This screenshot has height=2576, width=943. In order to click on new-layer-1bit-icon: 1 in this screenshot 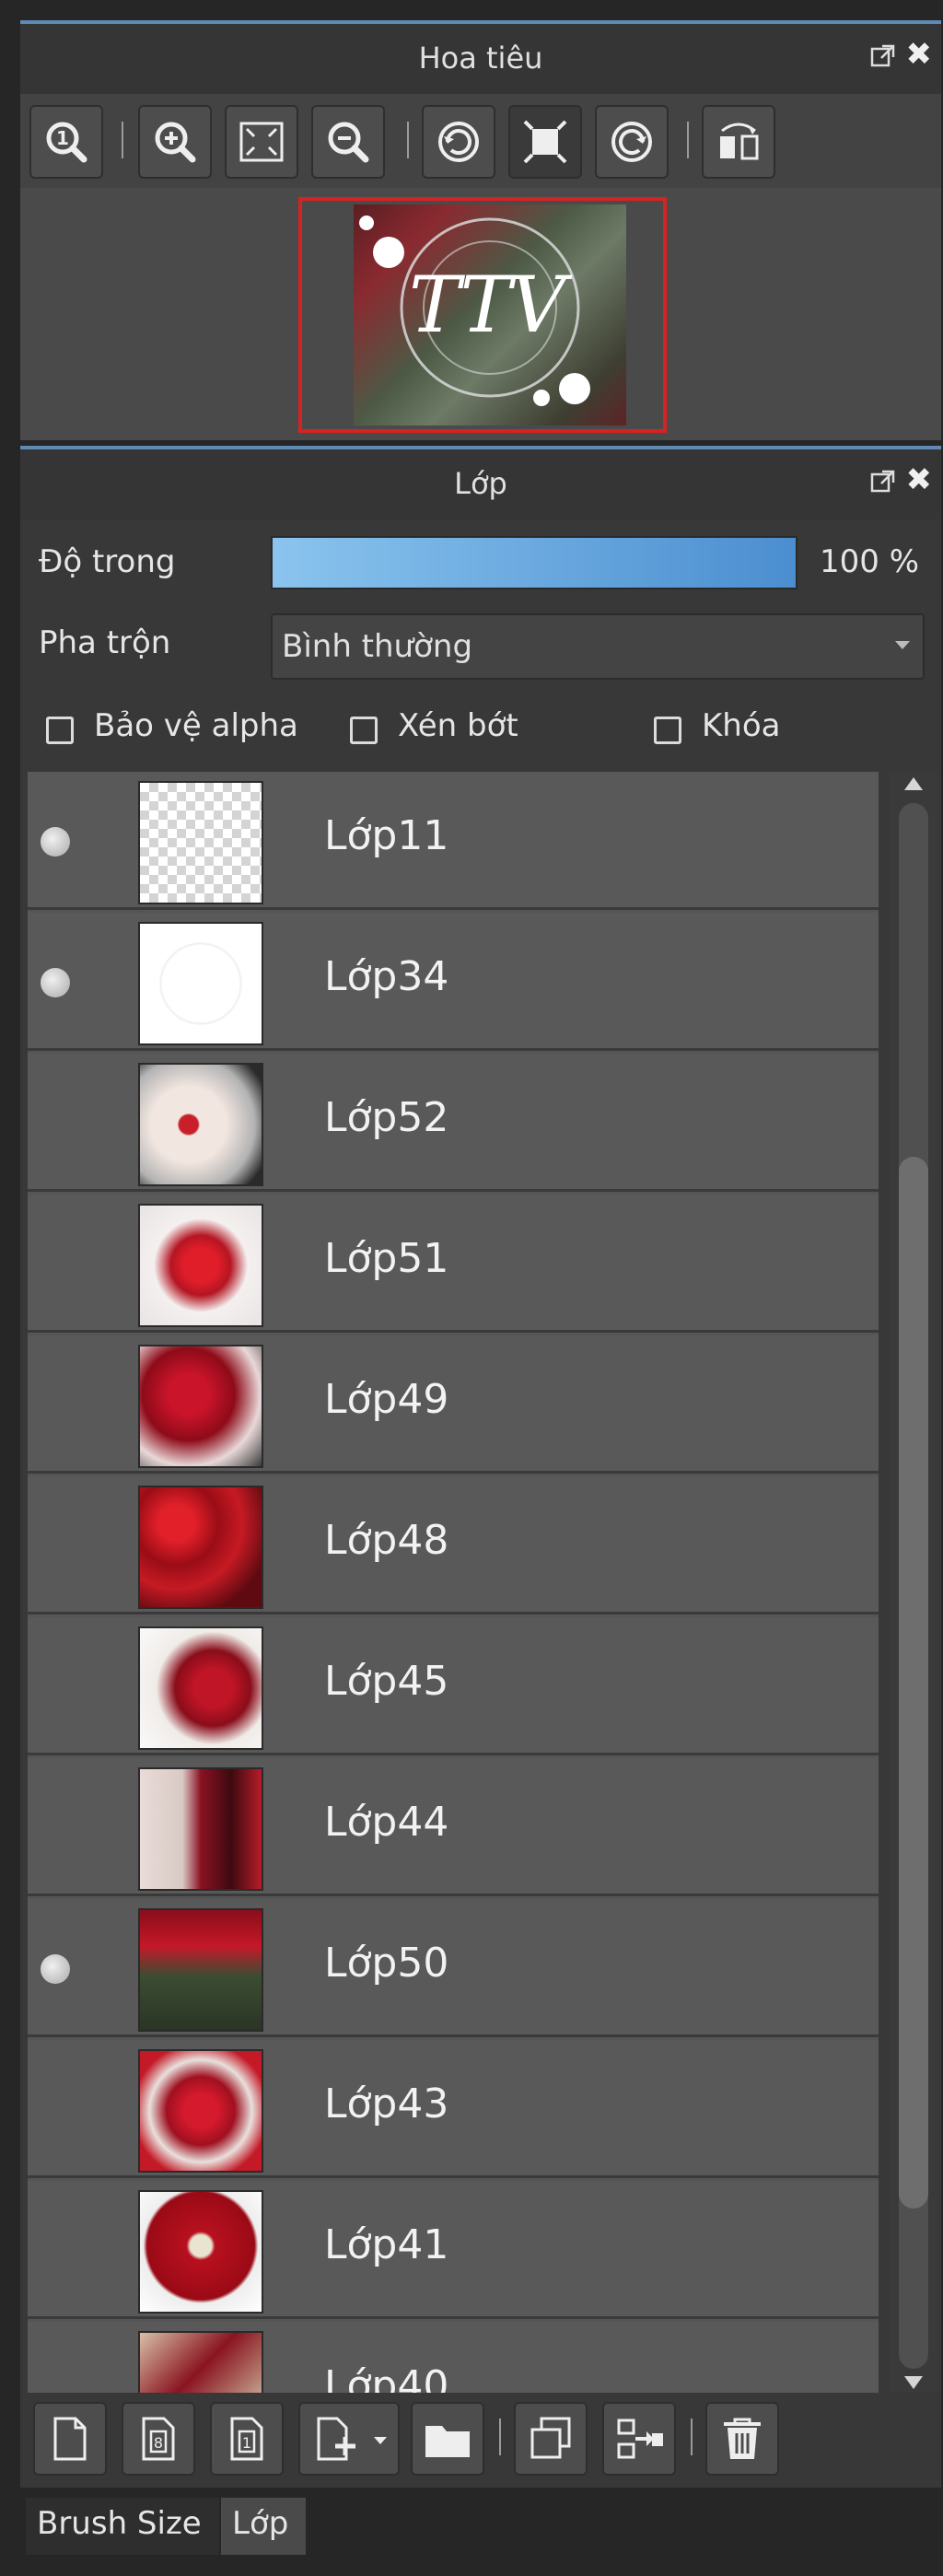, I will do `click(247, 2439)`.